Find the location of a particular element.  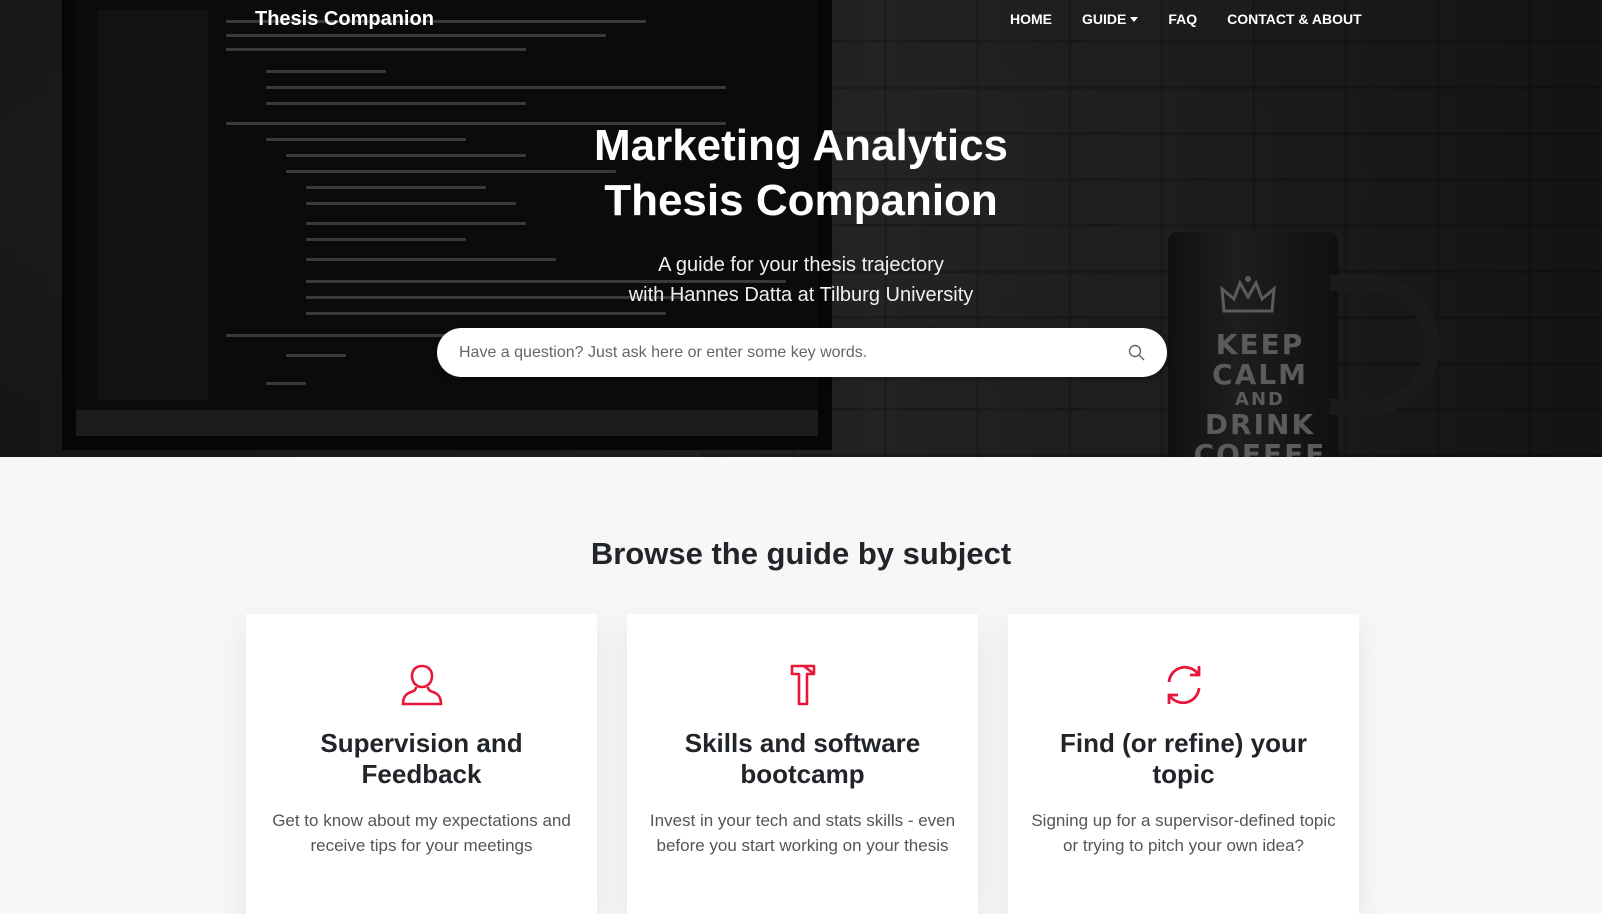

search-bar is located at coordinates (802, 352).